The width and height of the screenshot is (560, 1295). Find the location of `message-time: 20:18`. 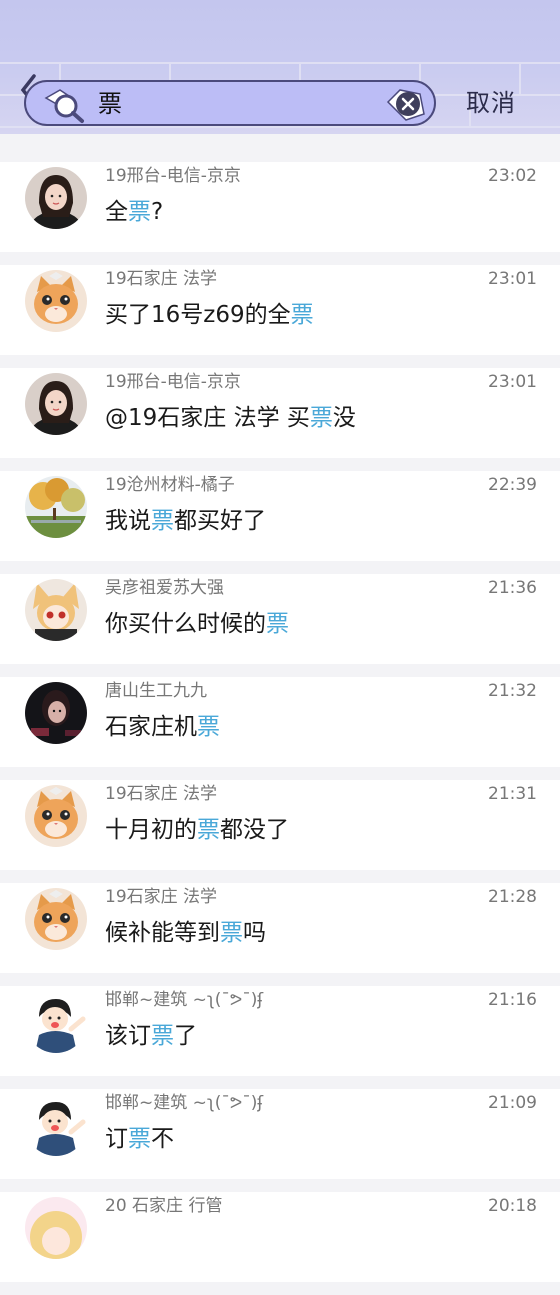

message-time: 20:18 is located at coordinates (512, 1206).